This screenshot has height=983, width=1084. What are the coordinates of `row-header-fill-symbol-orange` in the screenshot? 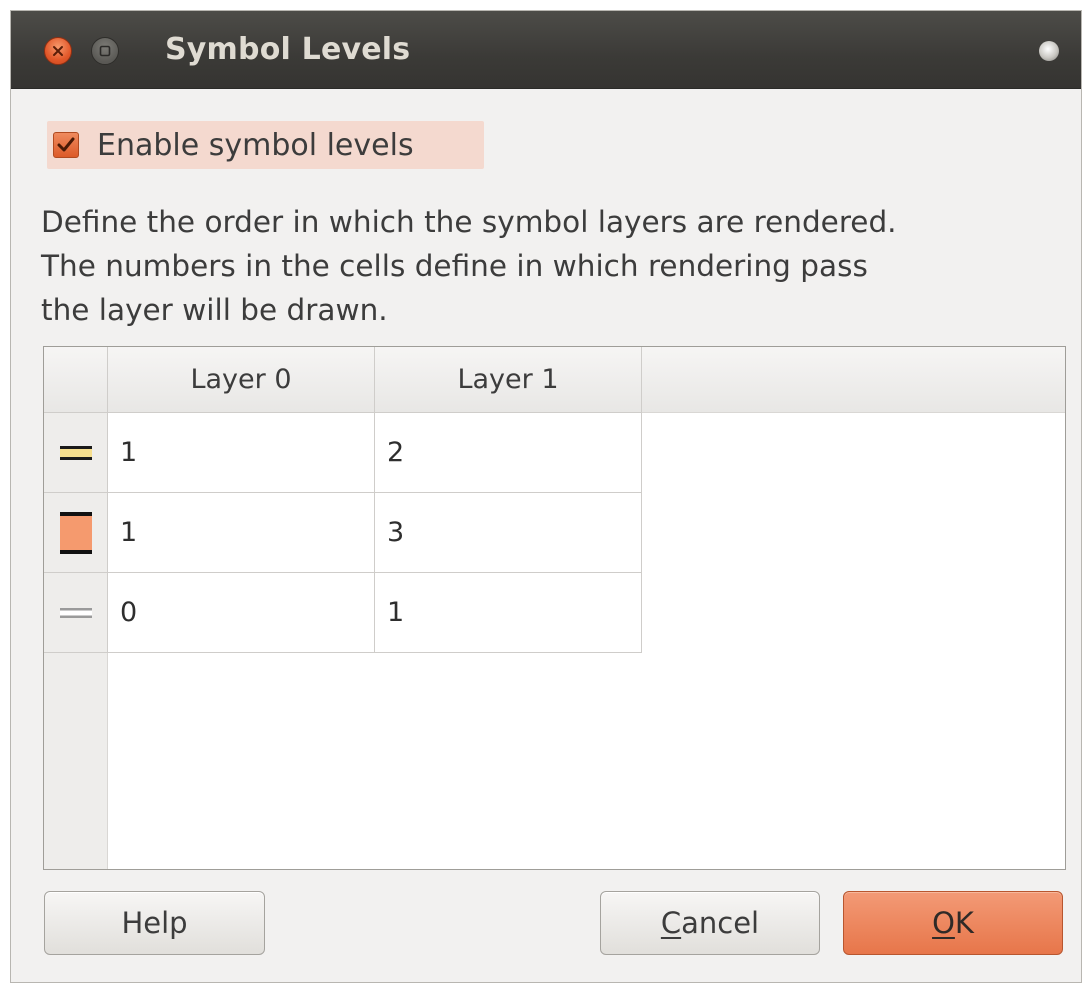 It's located at (76, 533).